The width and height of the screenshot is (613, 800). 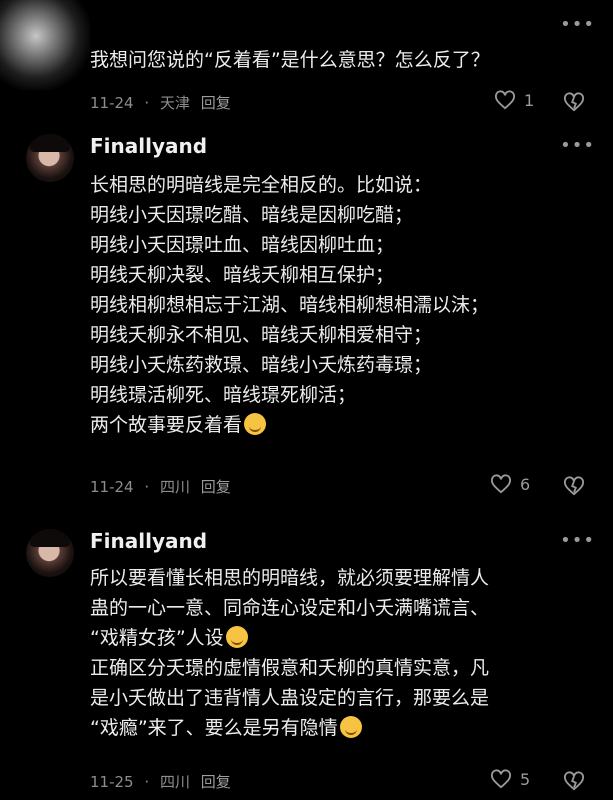 I want to click on comment-line: 长相思的明暗线是完全相反的。比如说：, so click(x=261, y=185).